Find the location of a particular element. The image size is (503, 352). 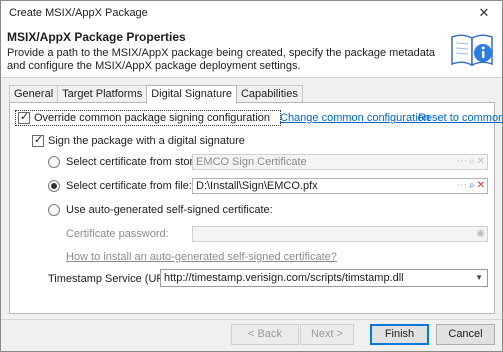

from-store-label: Select certificate from store: is located at coordinates (134, 162).